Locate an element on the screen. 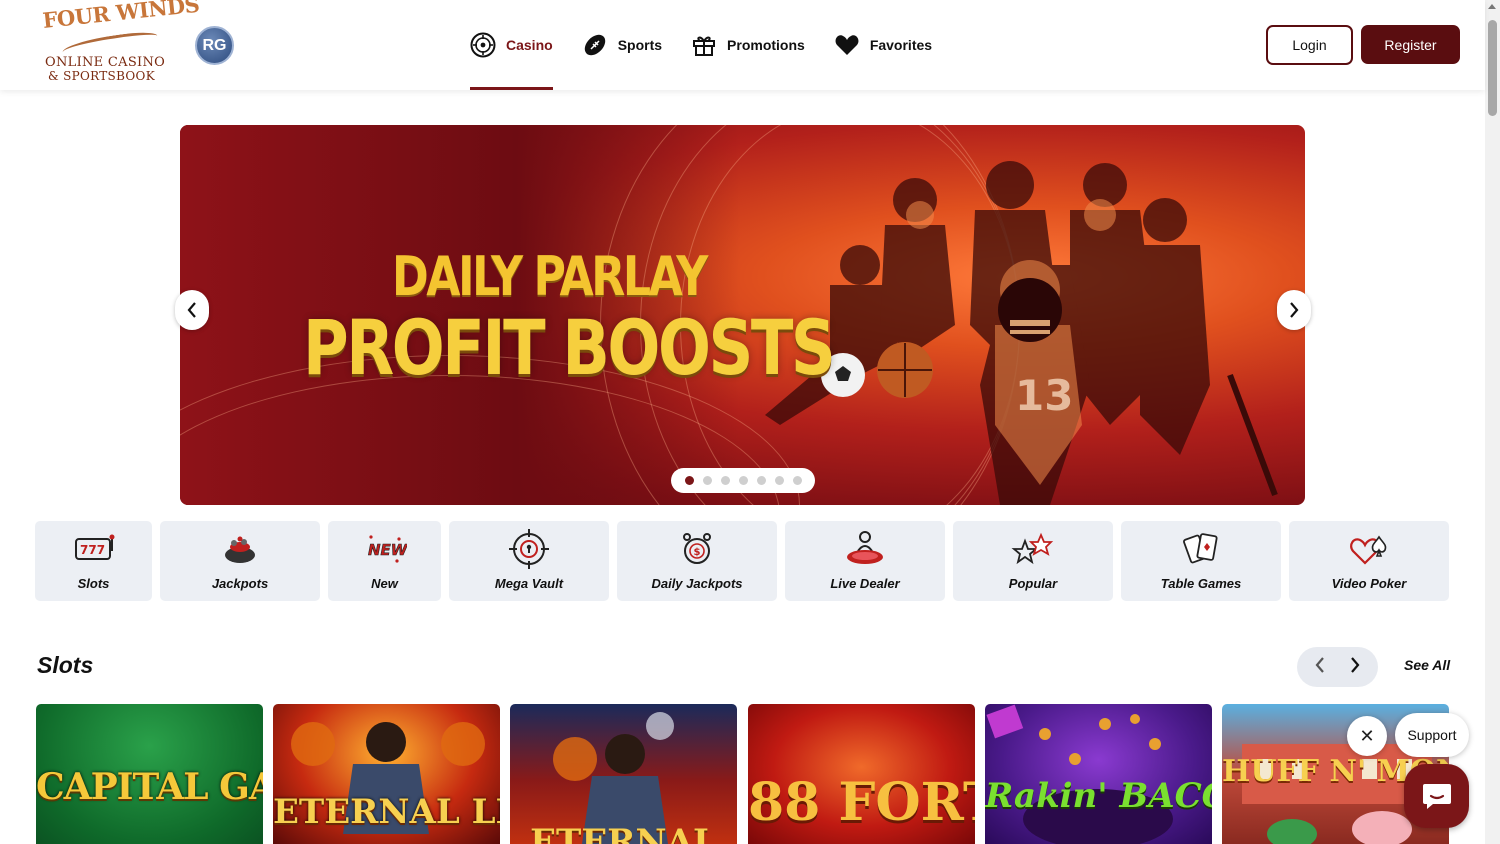 The image size is (1500, 844). game-tile-88-fortunes: 88 FORTUNES is located at coordinates (861, 774).